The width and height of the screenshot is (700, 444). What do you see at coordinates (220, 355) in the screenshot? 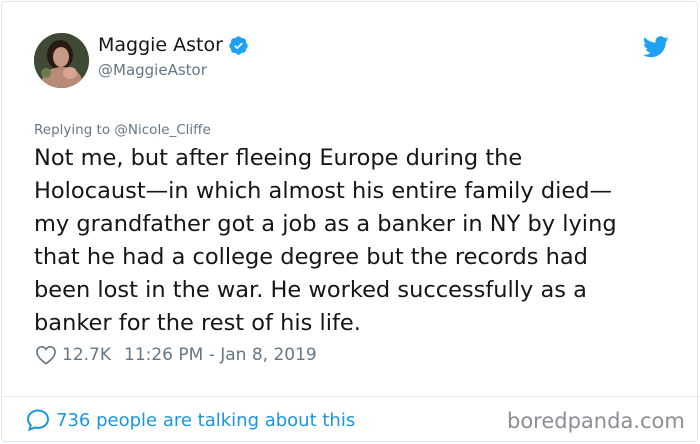
I see `tweet-timestamp: 11:26 PM - Jan 8, 2019` at bounding box center [220, 355].